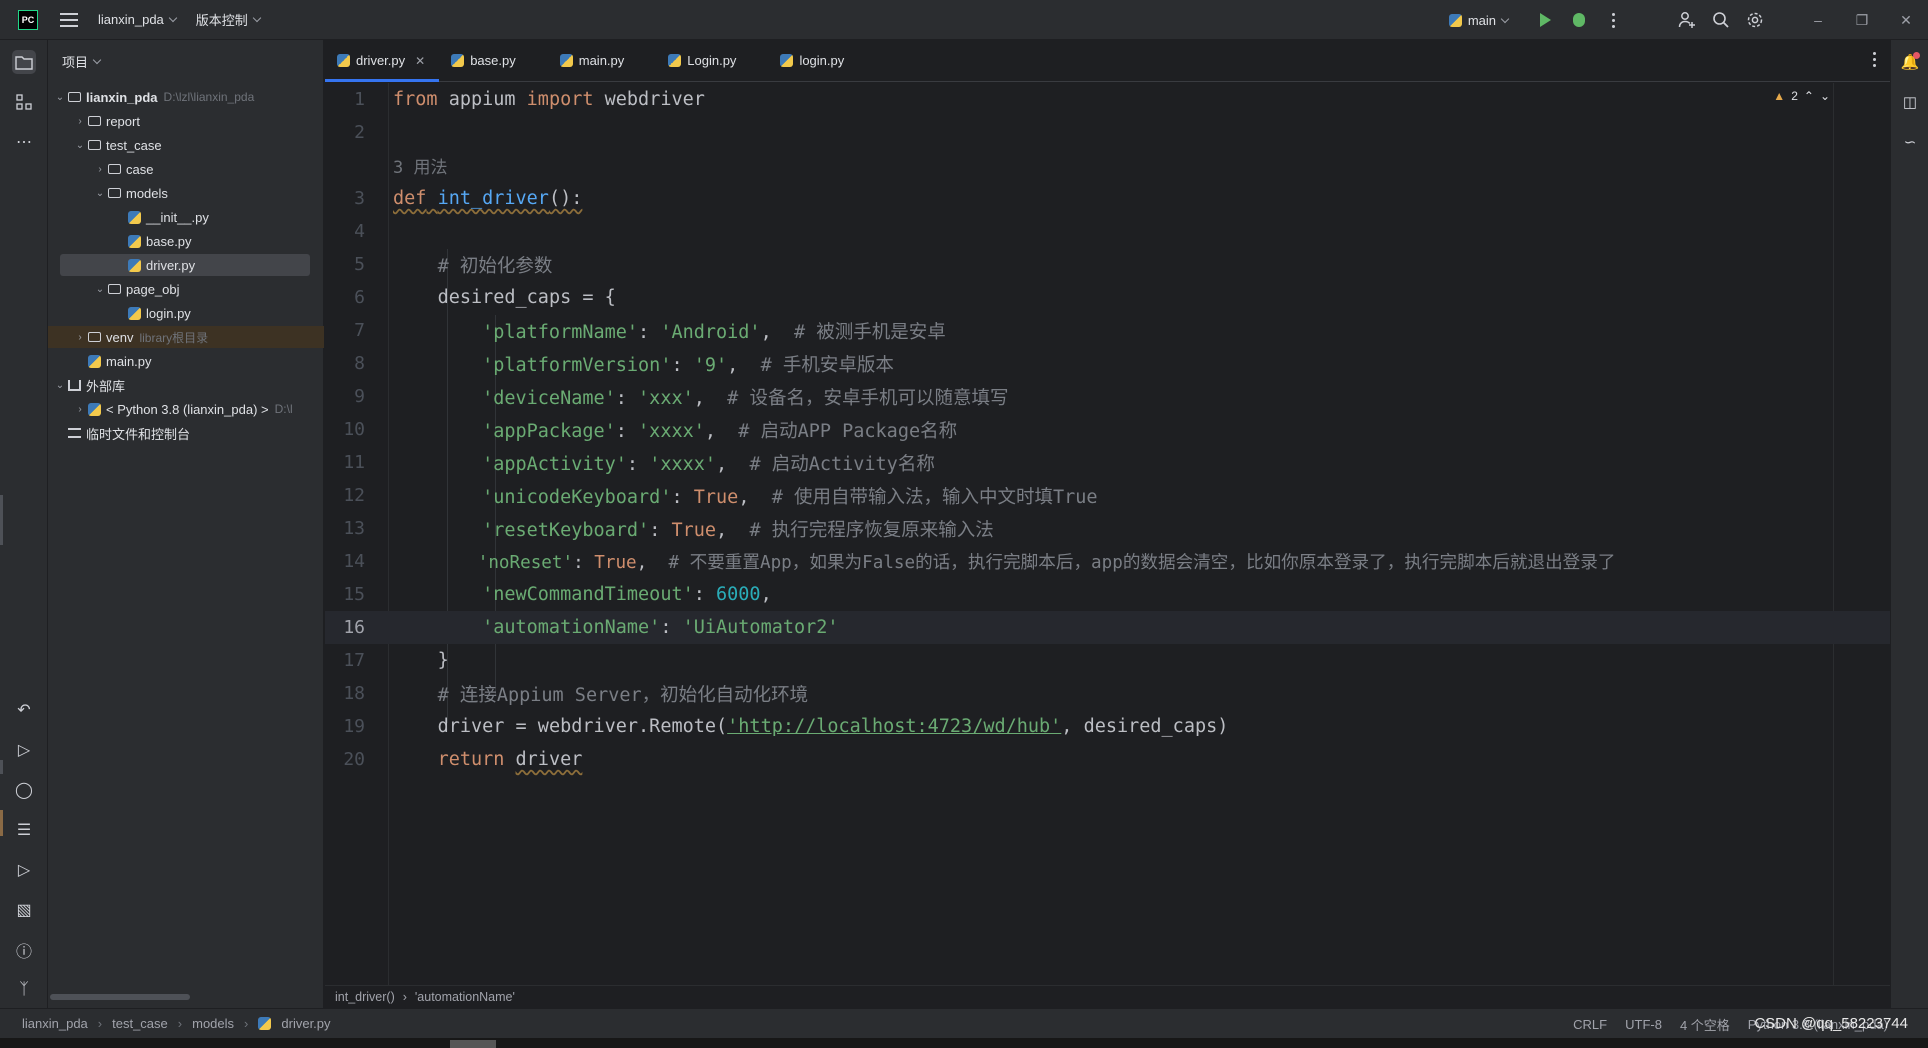 Image resolution: width=1928 pixels, height=1048 pixels. Describe the element at coordinates (1107, 594) in the screenshot. I see `code-line: 15 'newCommandTimeout': 6000,` at that location.